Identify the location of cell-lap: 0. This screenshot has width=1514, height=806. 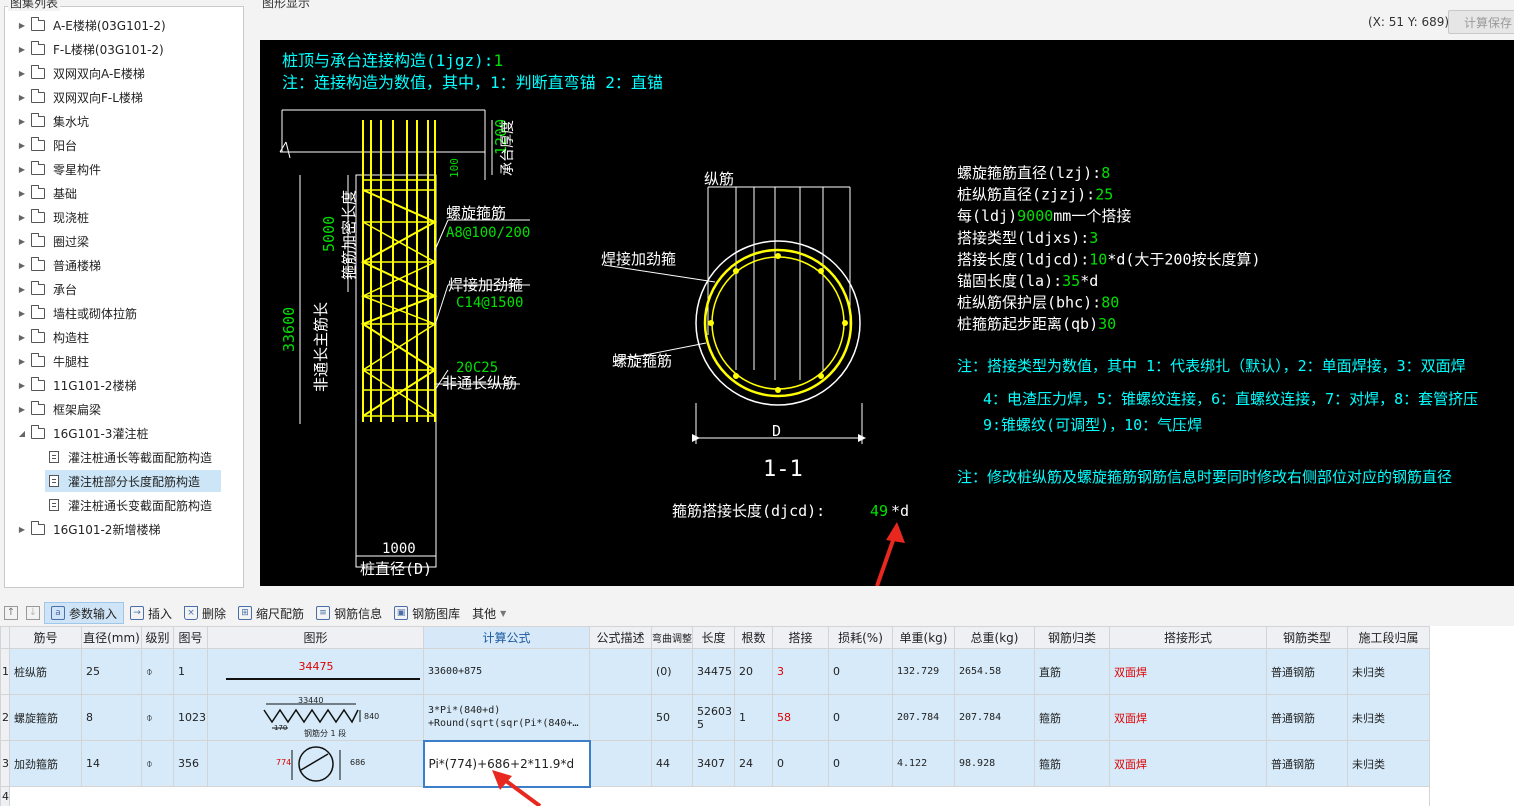
(800, 763).